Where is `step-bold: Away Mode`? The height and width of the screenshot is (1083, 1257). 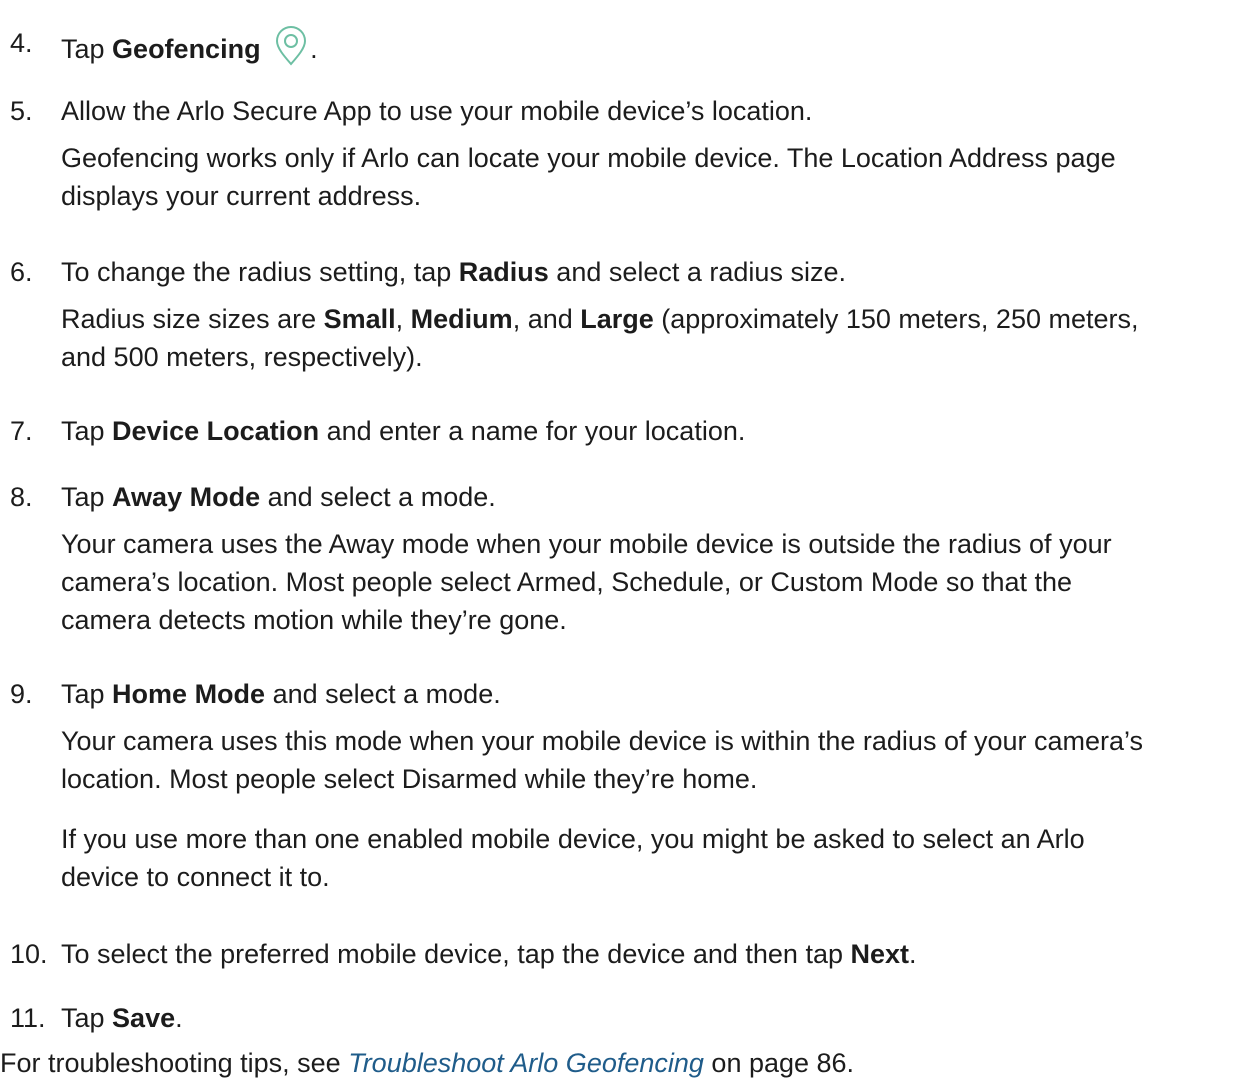 step-bold: Away Mode is located at coordinates (186, 497).